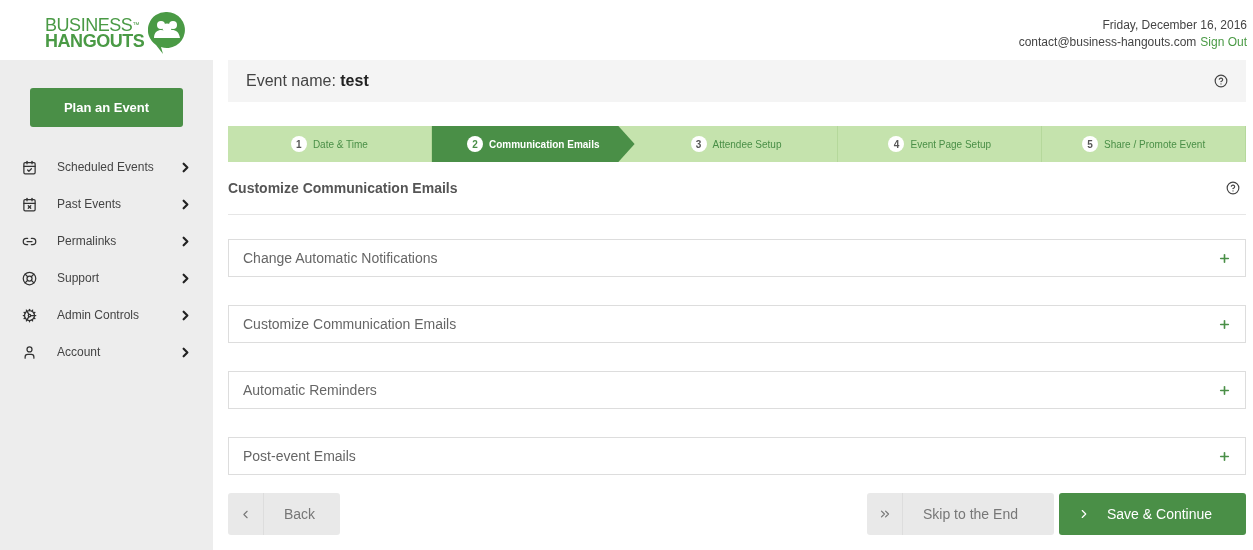  I want to click on accordion-panel: Customize Communication Emails, so click(737, 324).